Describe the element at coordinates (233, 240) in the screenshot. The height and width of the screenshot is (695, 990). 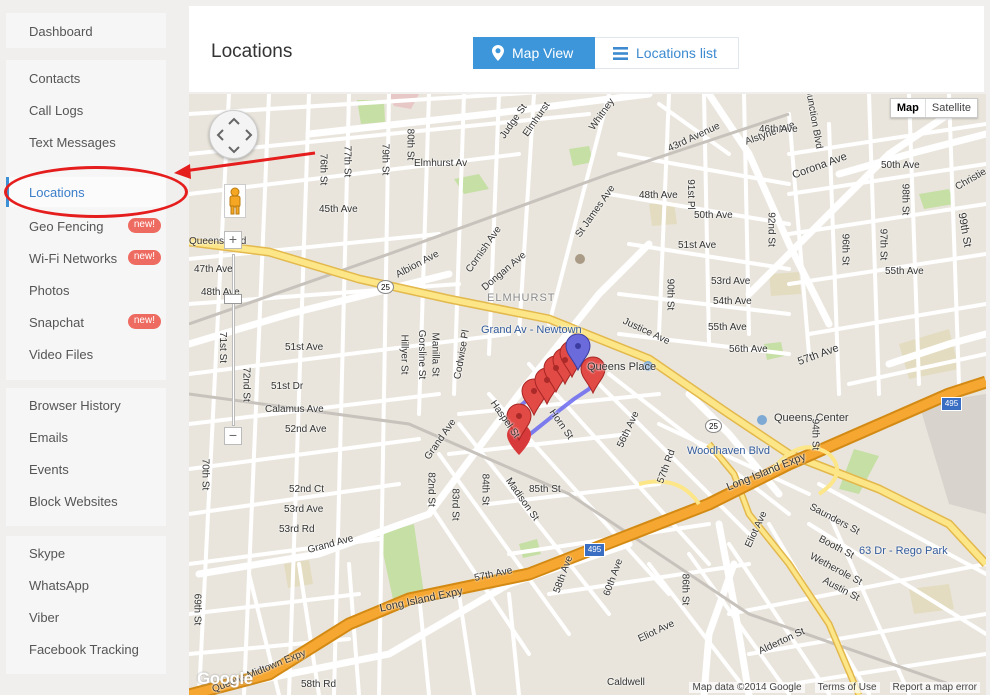
I see `zoom-in-button: +` at that location.